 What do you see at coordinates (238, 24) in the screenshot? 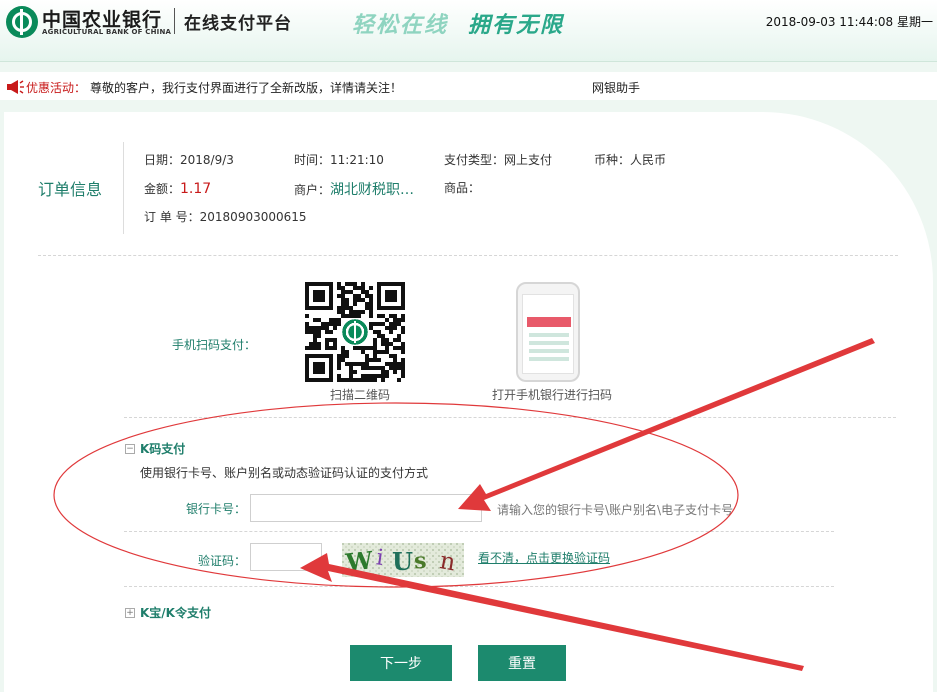
I see `platform-title: 在线支付平台` at bounding box center [238, 24].